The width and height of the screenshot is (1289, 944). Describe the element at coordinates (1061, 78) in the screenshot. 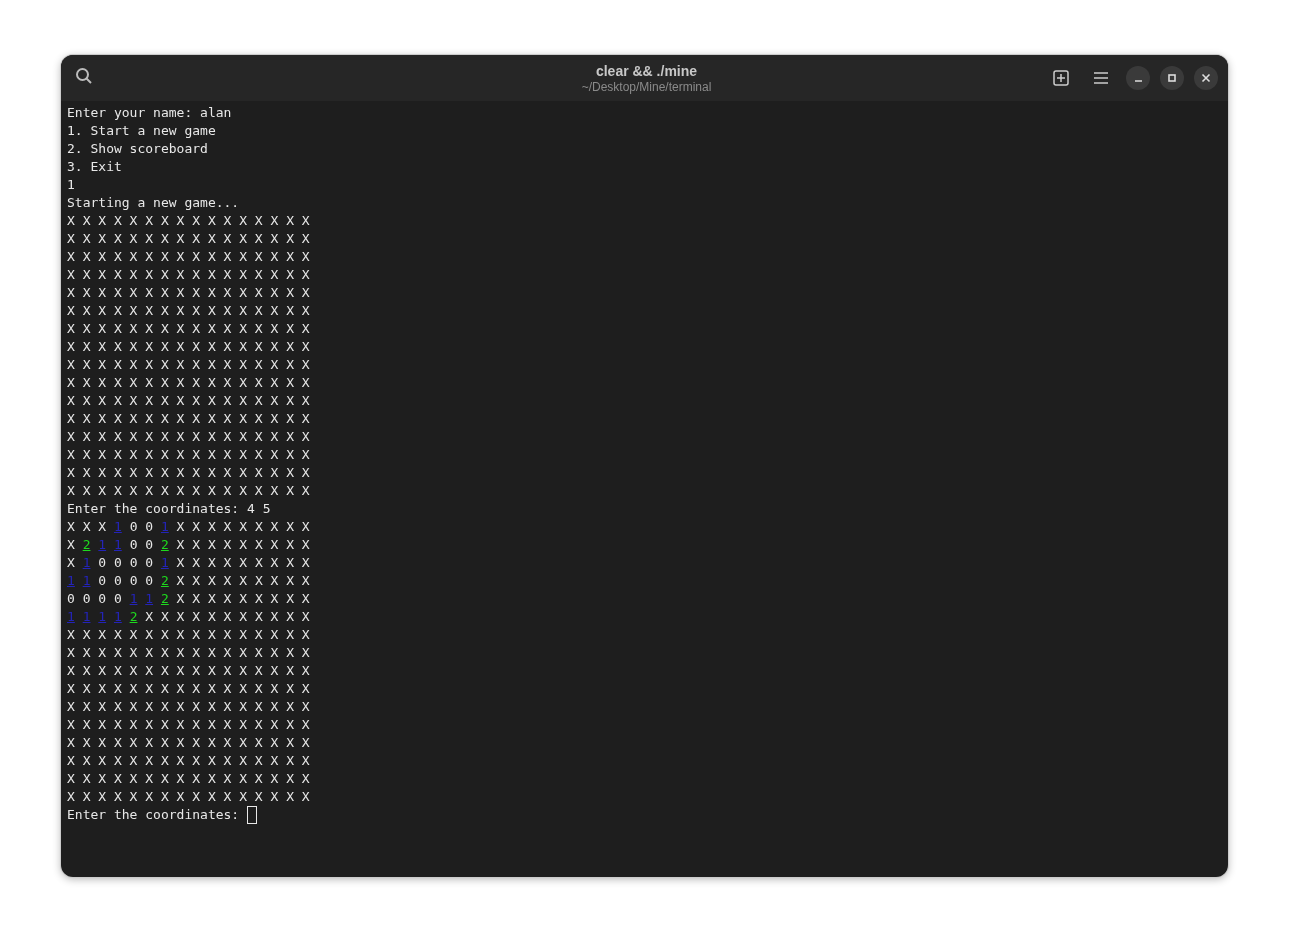

I see `plus-square-icon` at that location.